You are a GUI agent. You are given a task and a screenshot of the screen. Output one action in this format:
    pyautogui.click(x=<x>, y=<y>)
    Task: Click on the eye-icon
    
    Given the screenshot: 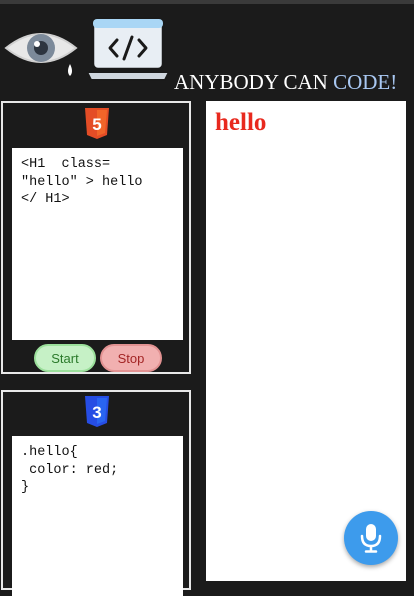 What is the action you would take?
    pyautogui.click(x=41, y=54)
    